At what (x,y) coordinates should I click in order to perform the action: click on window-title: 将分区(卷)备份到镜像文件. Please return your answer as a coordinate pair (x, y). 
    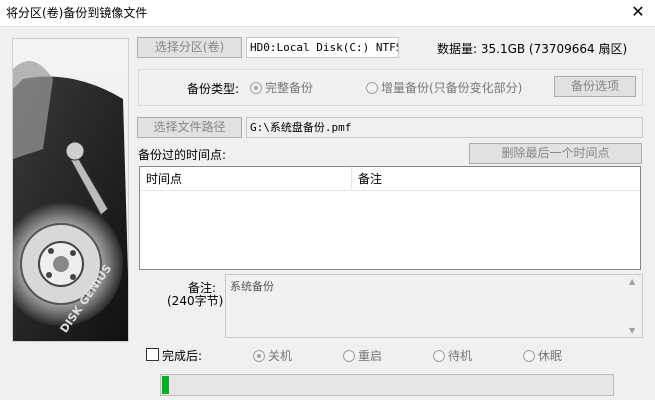
    Looking at the image, I should click on (77, 13).